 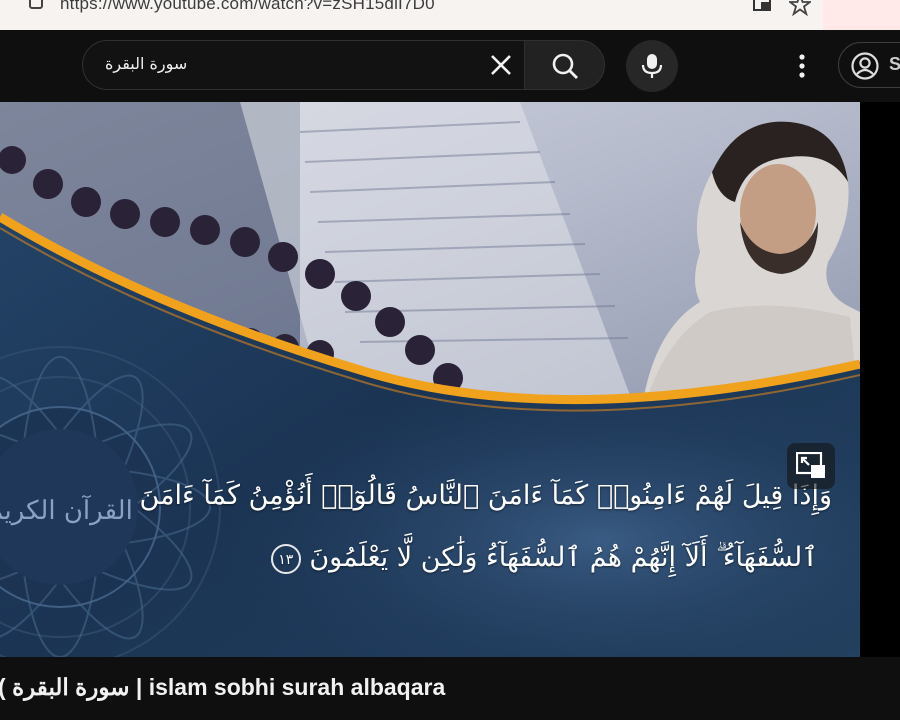 I want to click on extension-icon, so click(x=763, y=7).